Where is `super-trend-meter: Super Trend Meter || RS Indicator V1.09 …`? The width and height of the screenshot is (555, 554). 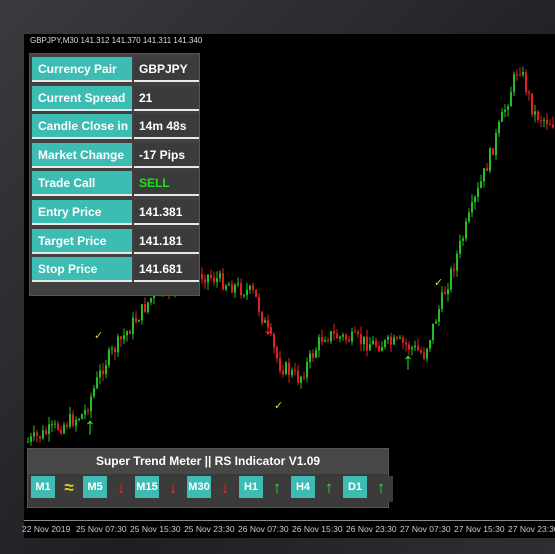
super-trend-meter: Super Trend Meter || RS Indicator V1.09 … is located at coordinates (210, 478).